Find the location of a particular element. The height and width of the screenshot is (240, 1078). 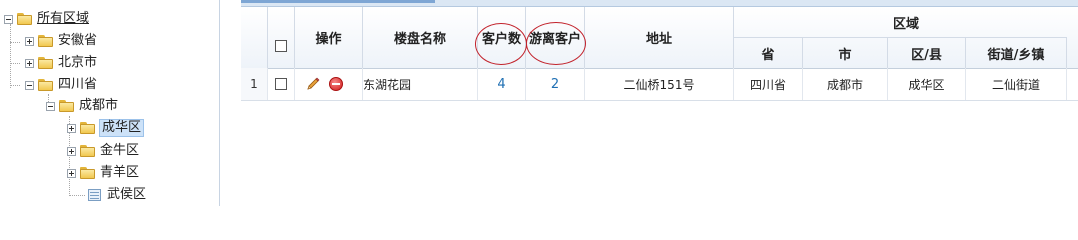

tree-node-anhui: 安徽省 is located at coordinates (61, 41).